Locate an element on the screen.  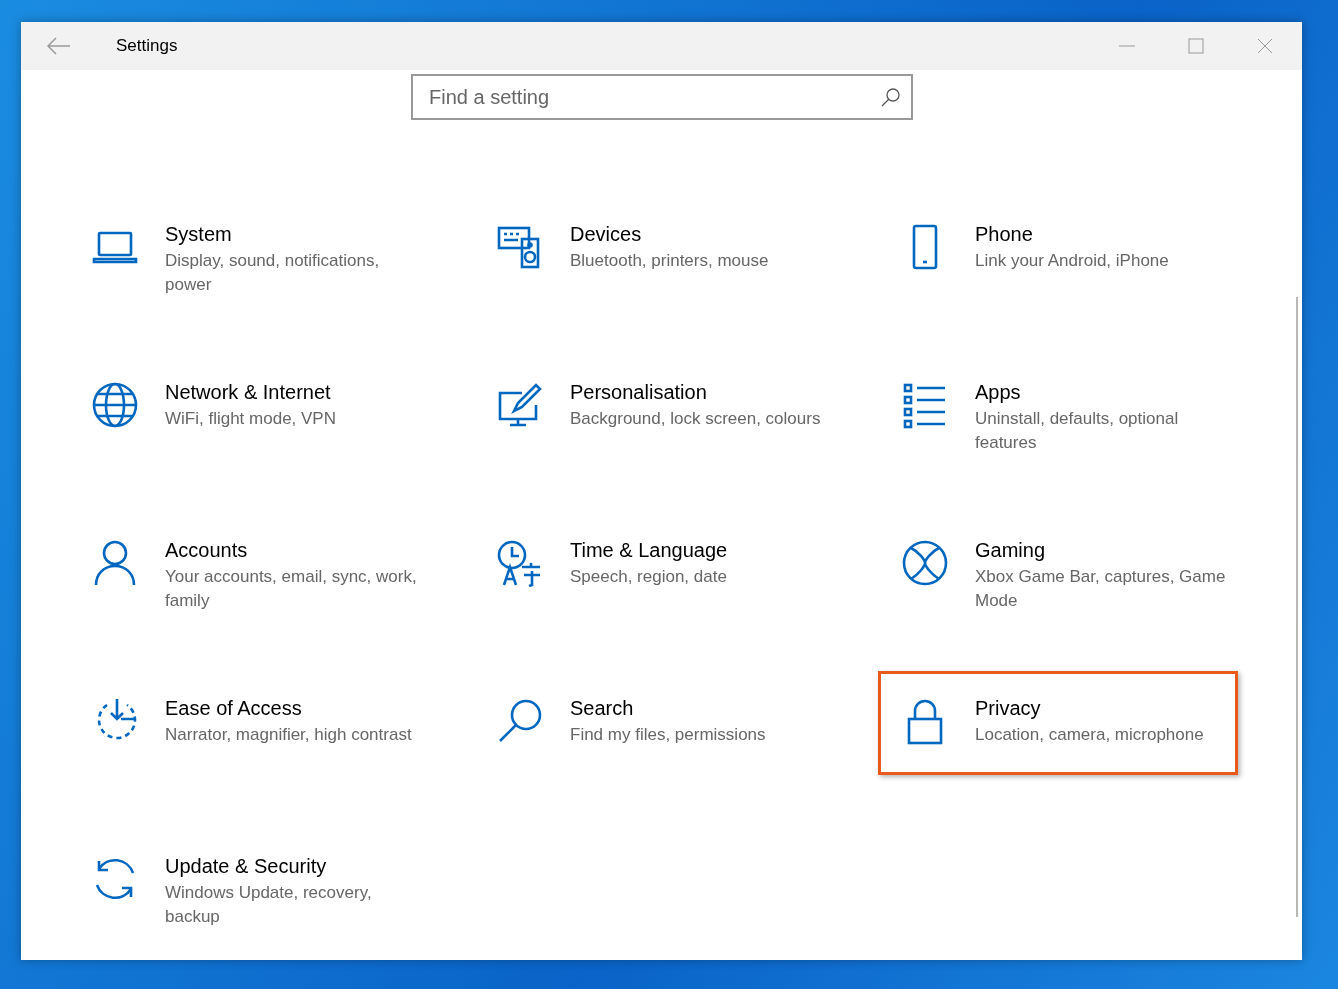
tile-title: Accounts is located at coordinates (207, 550).